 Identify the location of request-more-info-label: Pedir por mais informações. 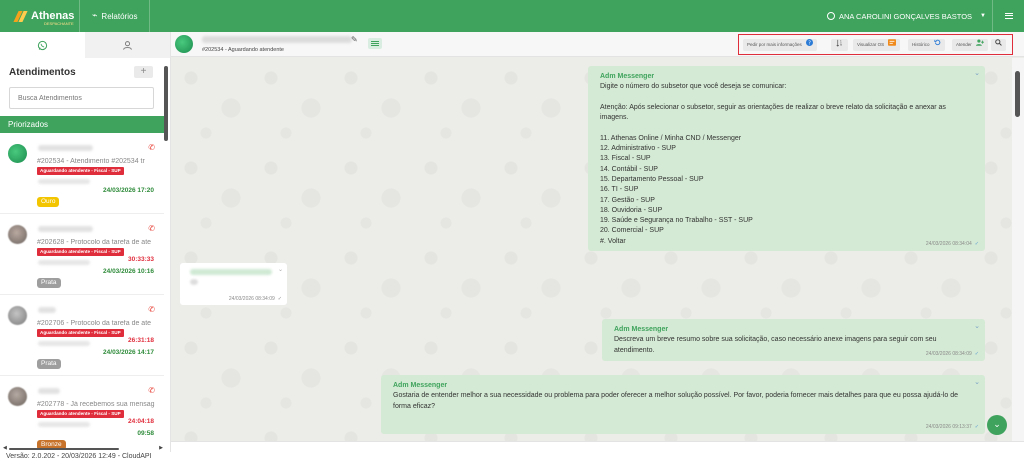
(774, 45).